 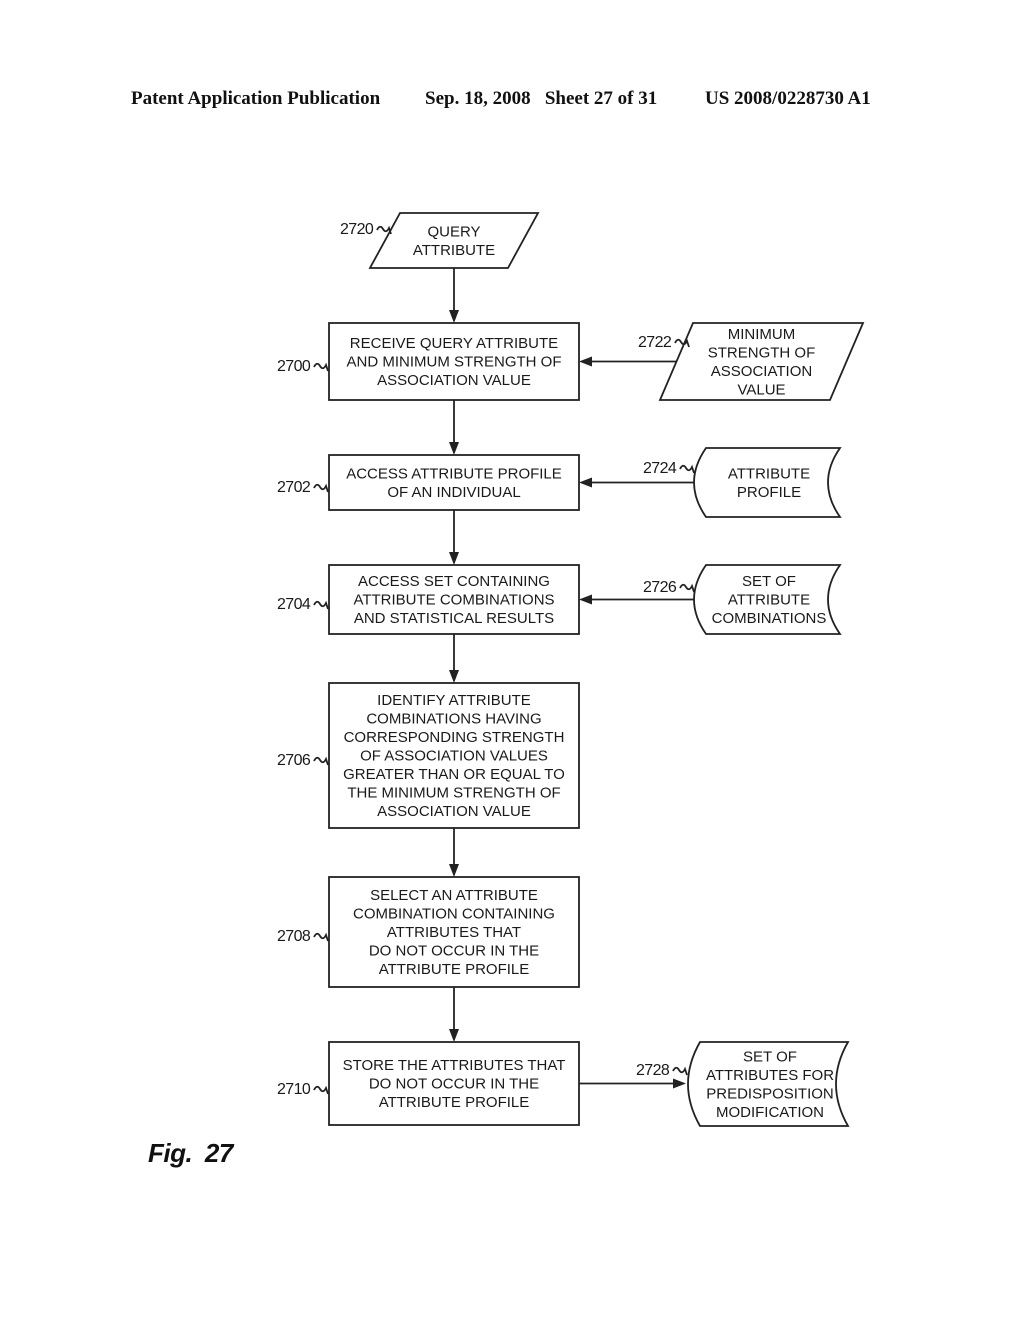 I want to click on reference-number: 2708, so click(x=294, y=936).